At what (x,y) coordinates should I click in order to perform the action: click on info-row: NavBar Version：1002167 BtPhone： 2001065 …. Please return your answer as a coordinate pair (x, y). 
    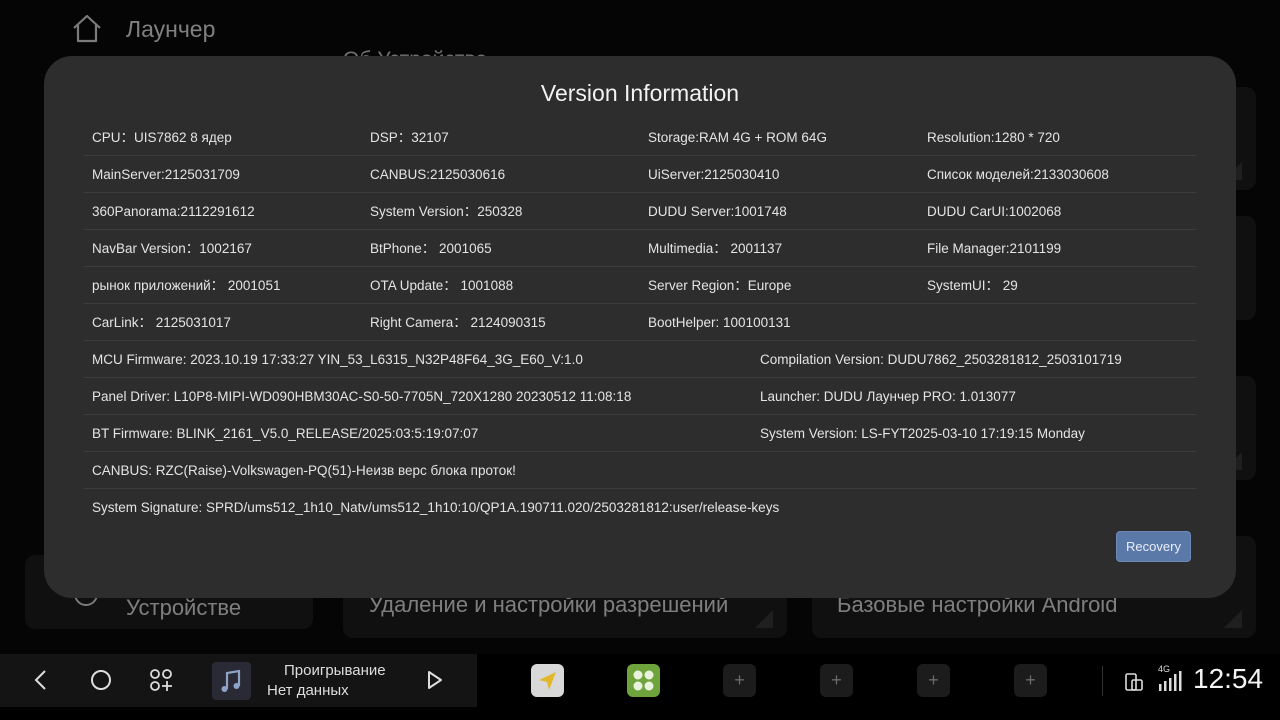
    Looking at the image, I should click on (640, 248).